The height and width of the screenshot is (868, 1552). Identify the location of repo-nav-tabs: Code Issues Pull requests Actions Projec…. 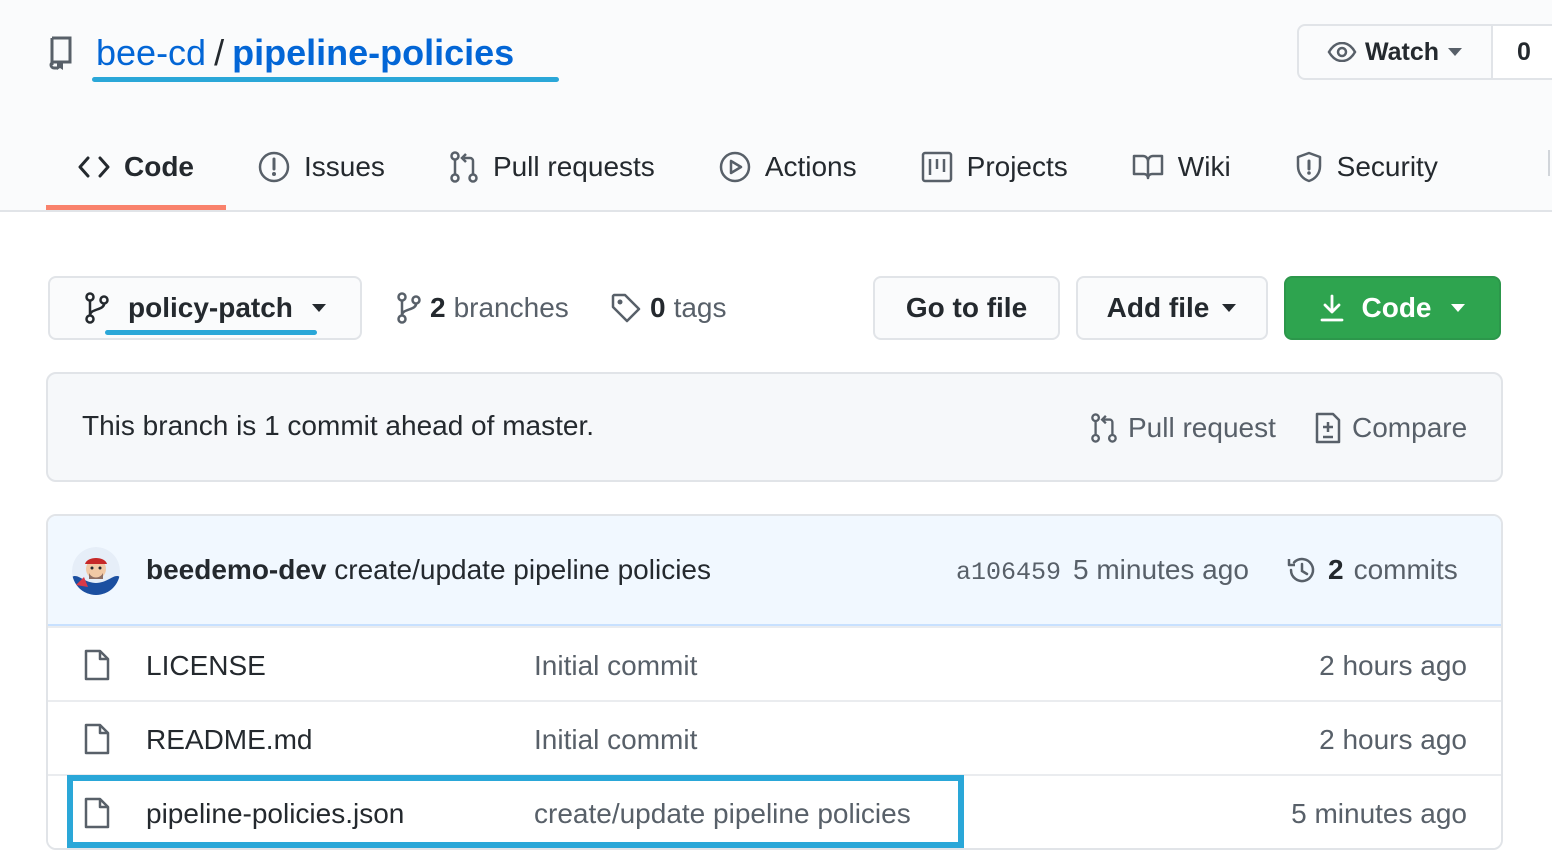
(758, 168).